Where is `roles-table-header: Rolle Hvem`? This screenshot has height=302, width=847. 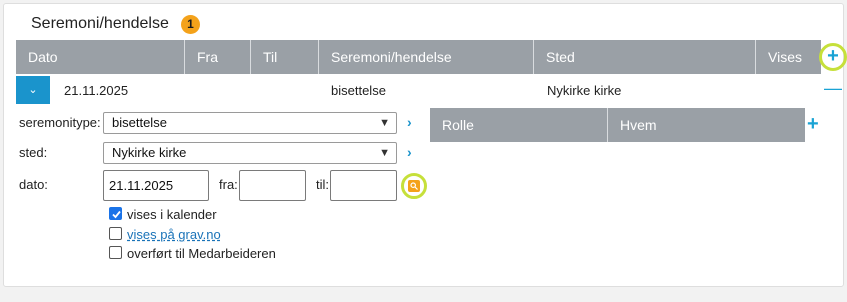 roles-table-header: Rolle Hvem is located at coordinates (617, 125).